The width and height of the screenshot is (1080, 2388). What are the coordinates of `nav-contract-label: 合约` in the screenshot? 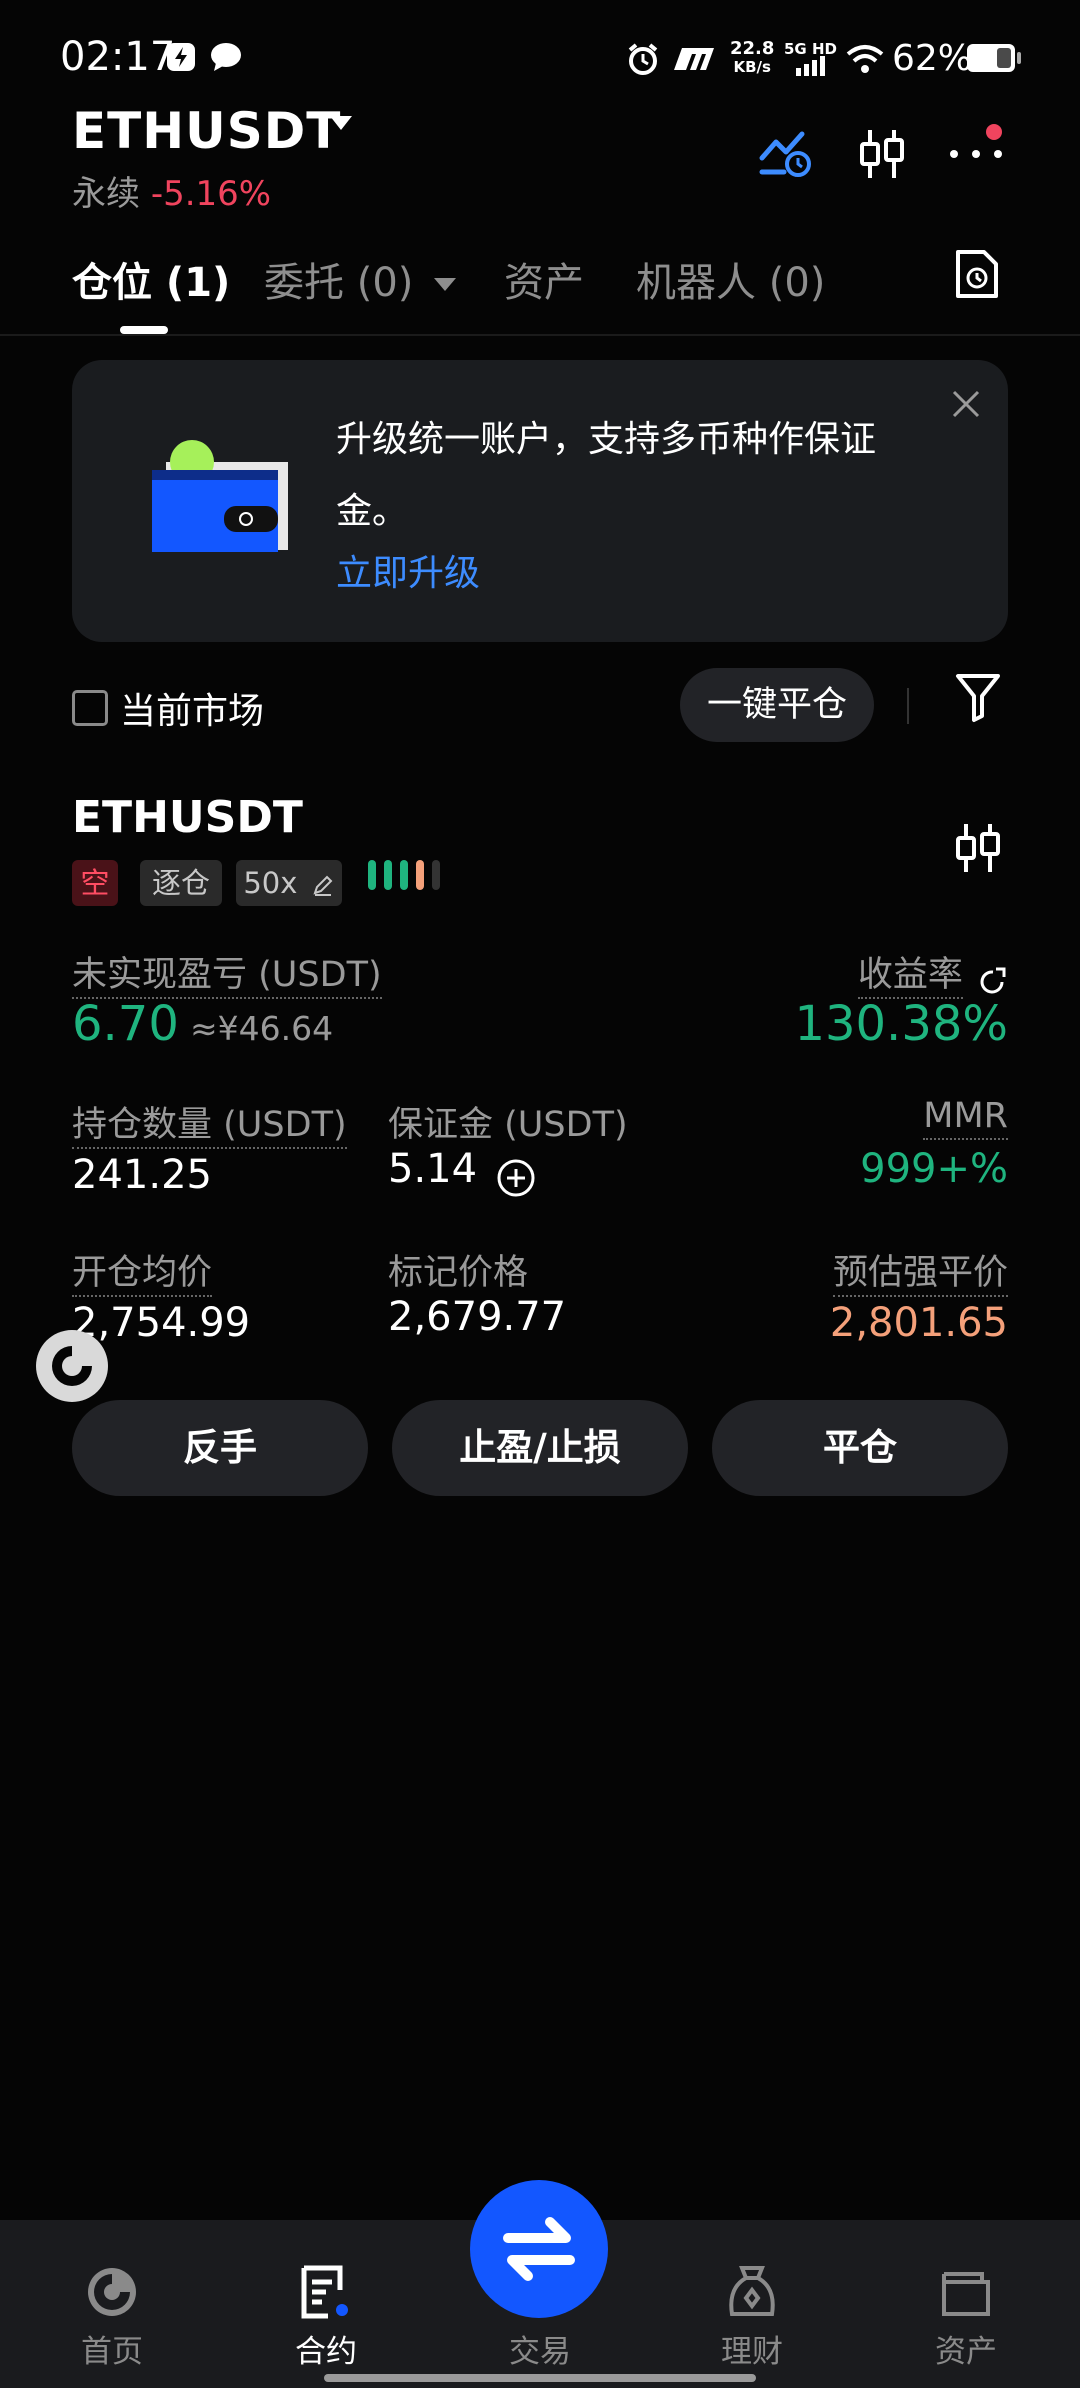 It's located at (326, 2348).